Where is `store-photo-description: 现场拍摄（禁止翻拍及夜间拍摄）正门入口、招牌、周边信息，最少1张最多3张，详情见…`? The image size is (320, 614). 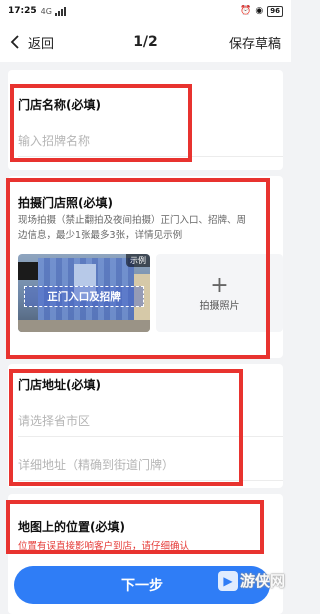
store-photo-description: 现场拍摄（禁止翻拍及夜间拍摄）正门入口、招牌、周边信息，最少1张最多3张，详情见… is located at coordinates (132, 228).